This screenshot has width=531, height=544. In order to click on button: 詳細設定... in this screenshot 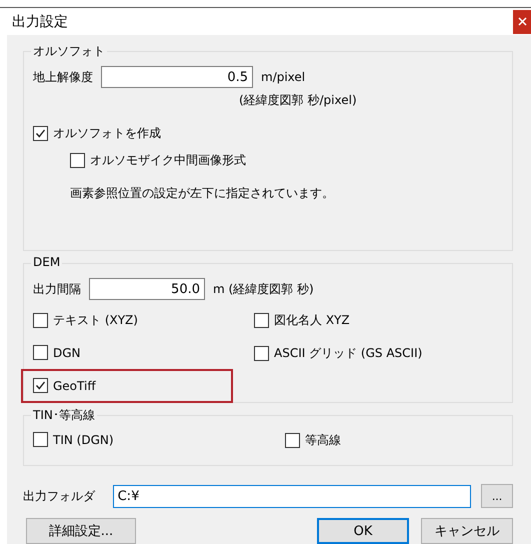, I will do `click(81, 531)`.